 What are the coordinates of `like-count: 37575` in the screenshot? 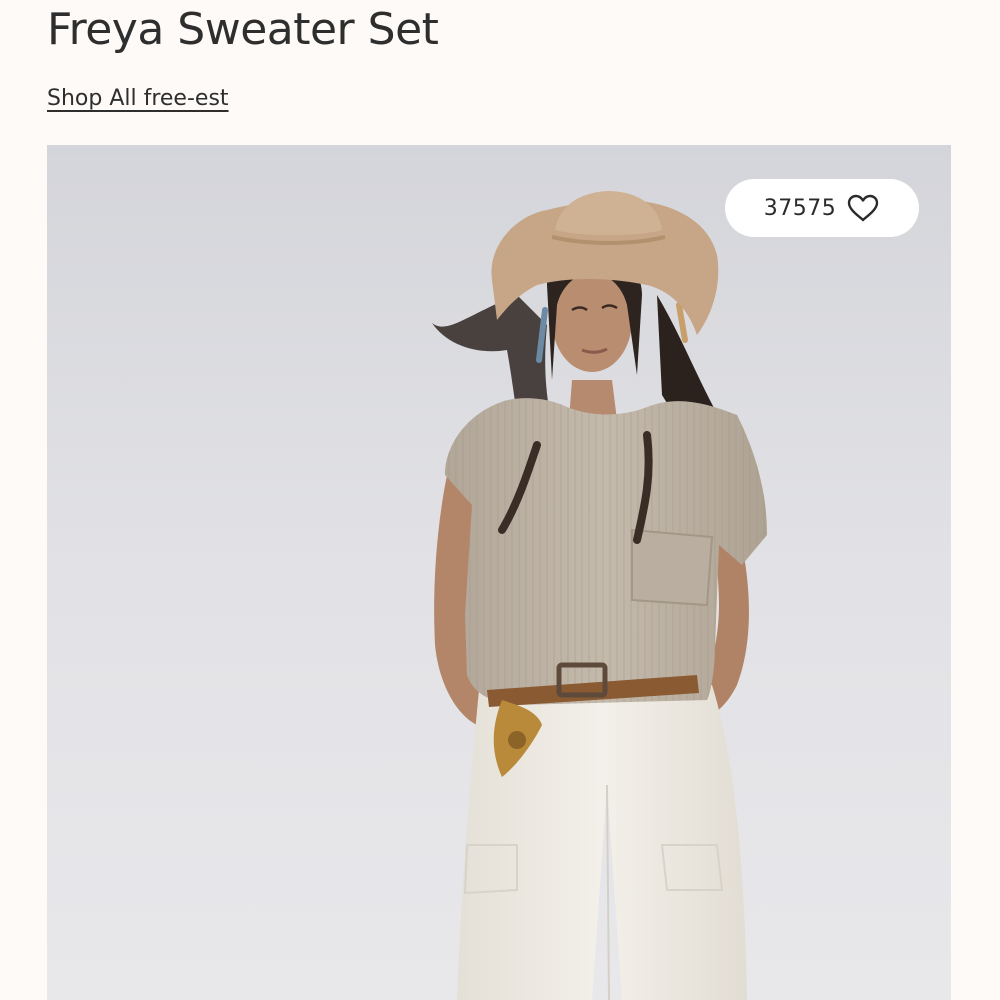 It's located at (800, 208).